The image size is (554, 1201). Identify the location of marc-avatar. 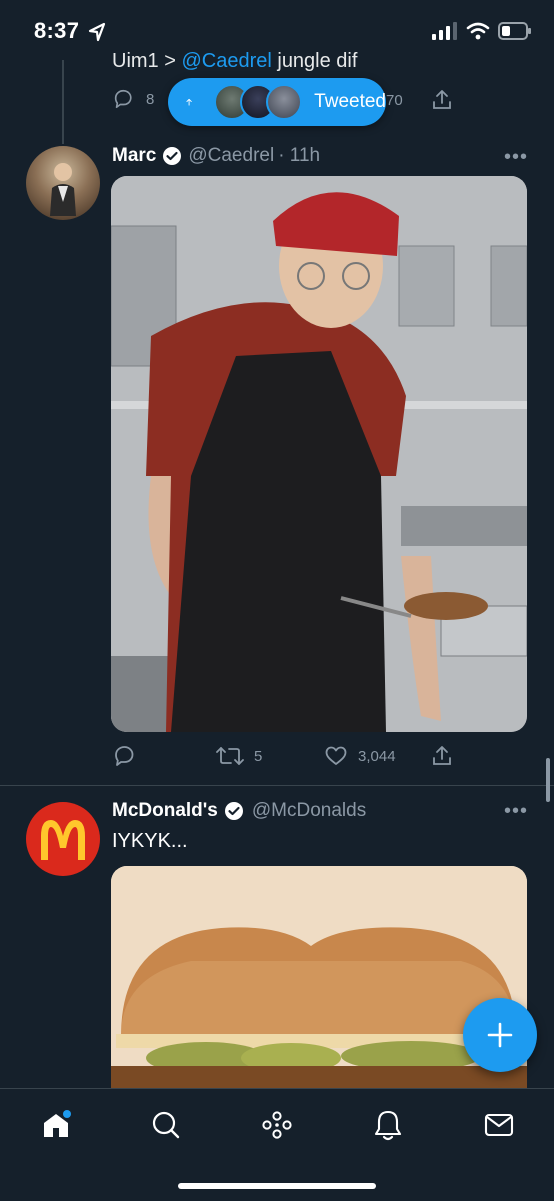
(63, 183).